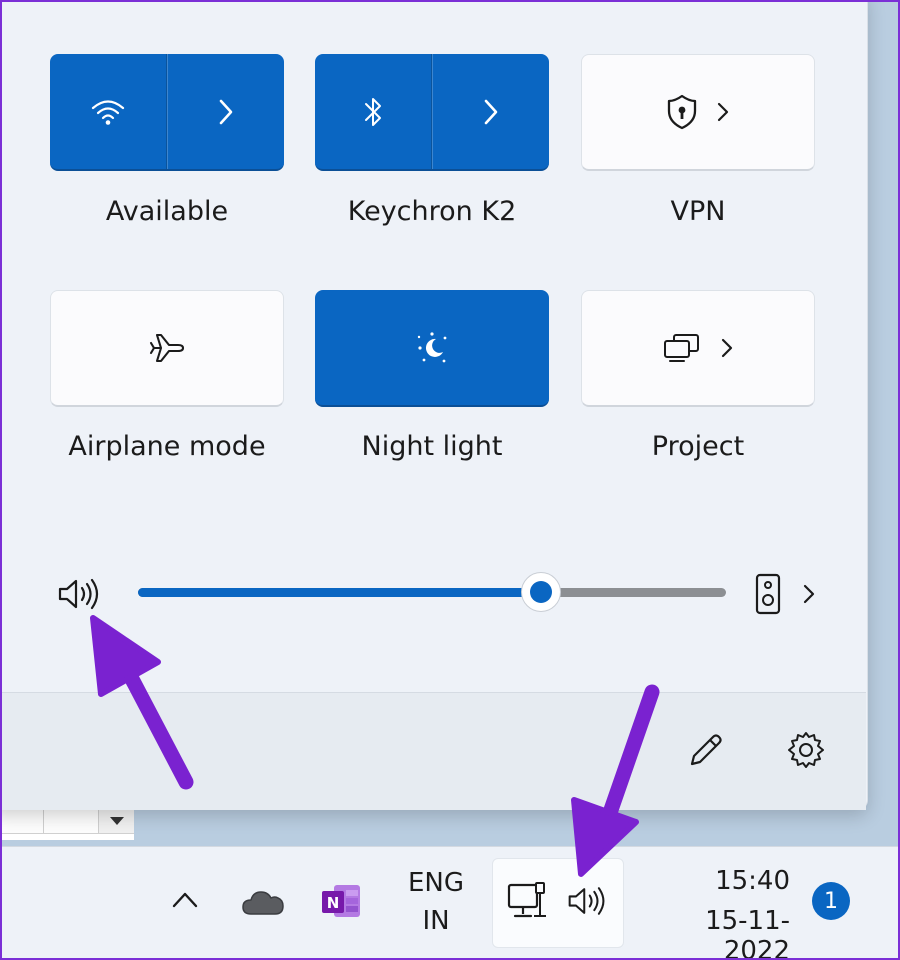  What do you see at coordinates (142, 702) in the screenshot?
I see `annotation-arrow-volume-icon` at bounding box center [142, 702].